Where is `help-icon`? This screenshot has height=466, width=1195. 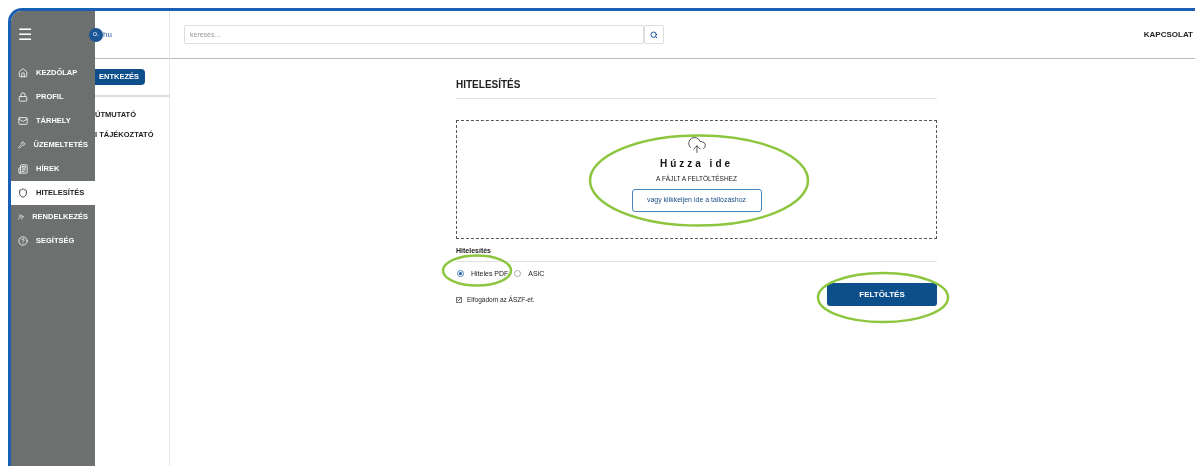
help-icon is located at coordinates (23, 241).